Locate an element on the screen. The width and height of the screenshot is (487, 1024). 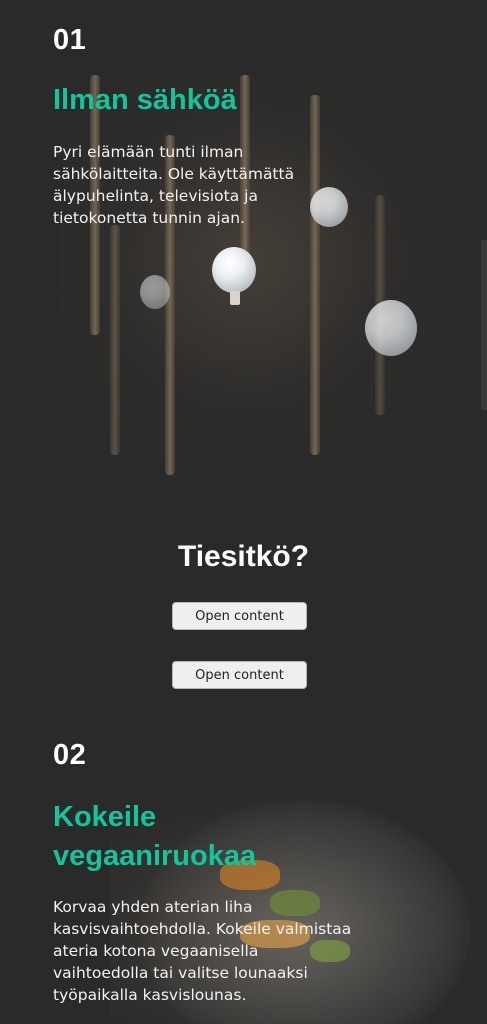
section-number: 02 is located at coordinates (70, 755).